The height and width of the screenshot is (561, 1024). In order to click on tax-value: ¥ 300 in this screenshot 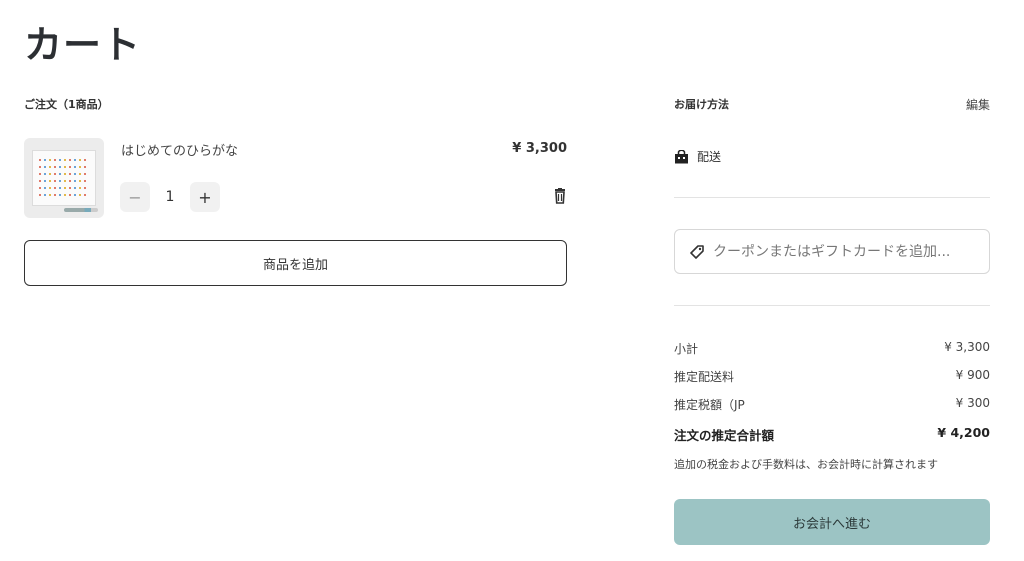, I will do `click(972, 403)`.